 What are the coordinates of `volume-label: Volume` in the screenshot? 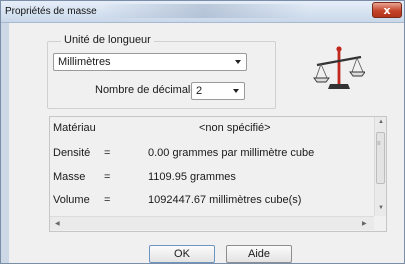 It's located at (71, 200).